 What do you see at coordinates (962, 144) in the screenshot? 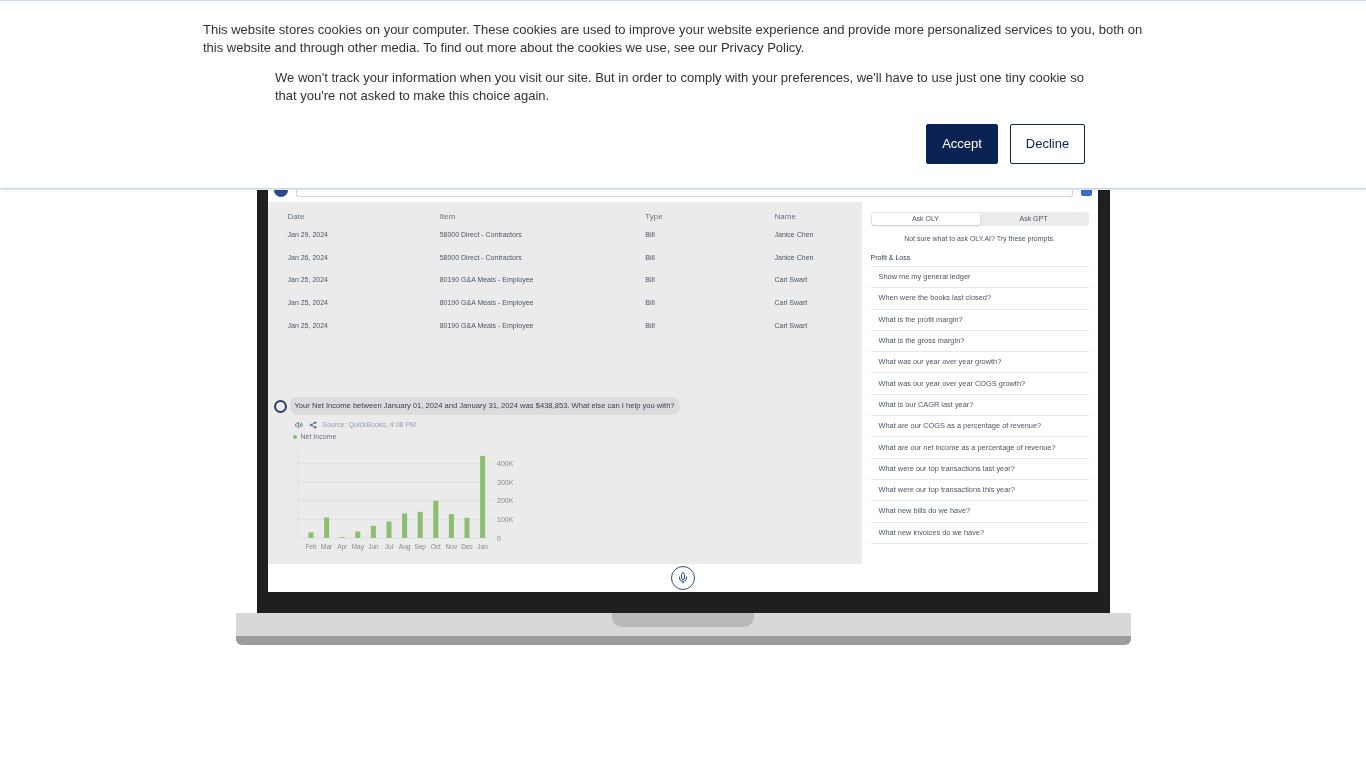
I see `accept-button: Accept` at bounding box center [962, 144].